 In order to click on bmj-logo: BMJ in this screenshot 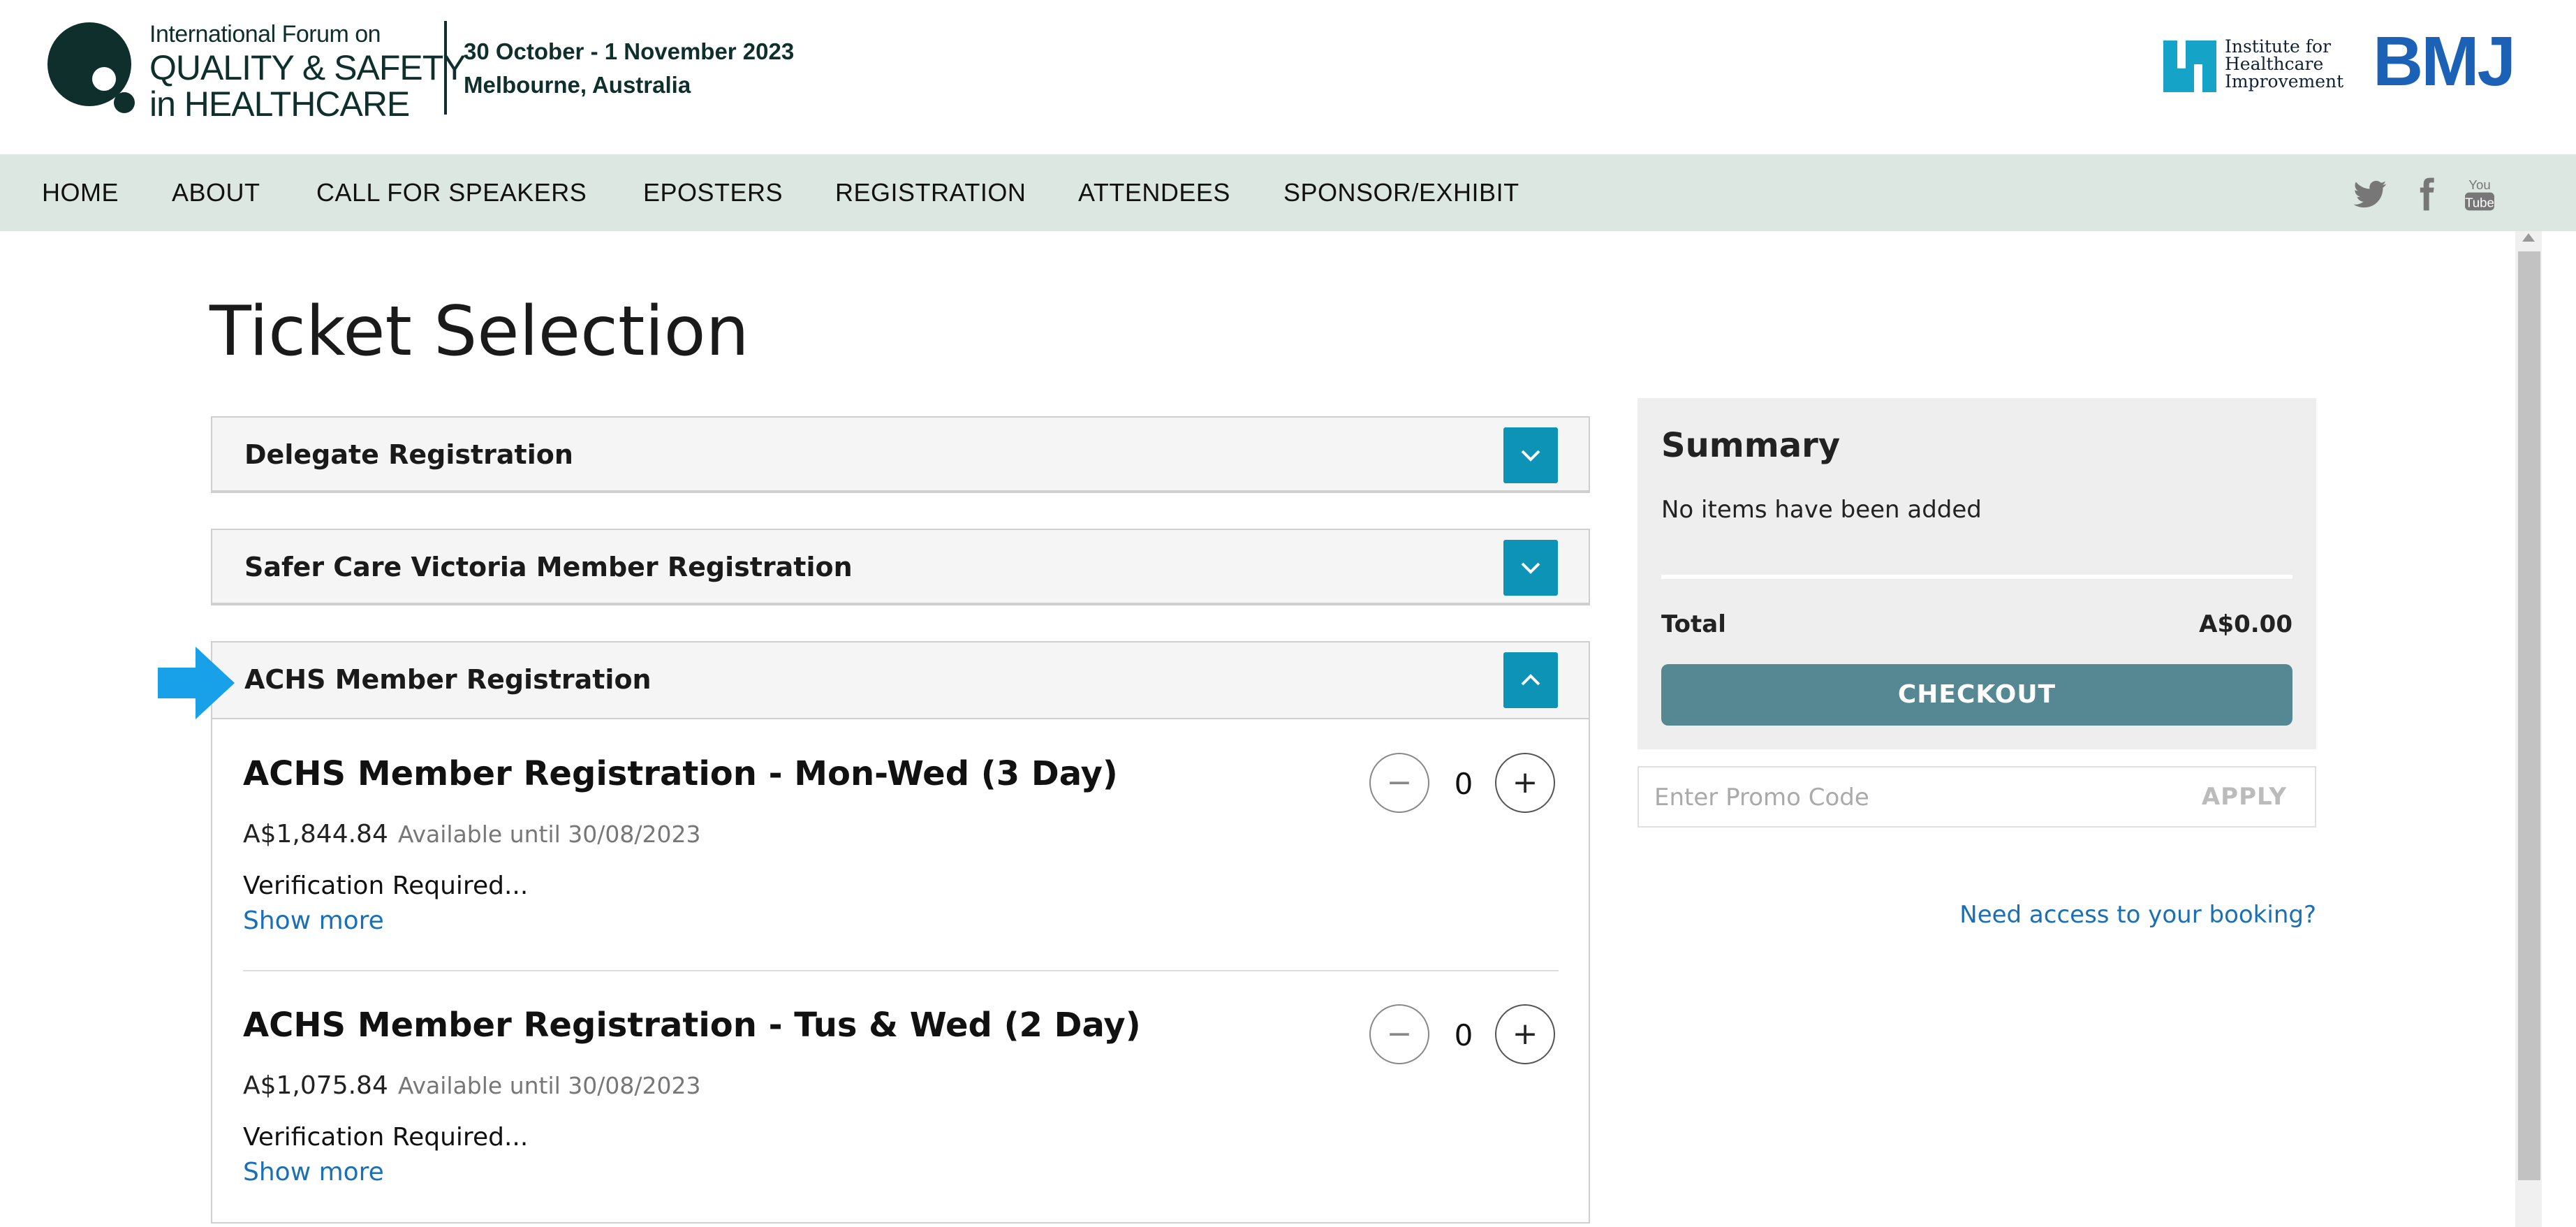, I will do `click(2444, 61)`.